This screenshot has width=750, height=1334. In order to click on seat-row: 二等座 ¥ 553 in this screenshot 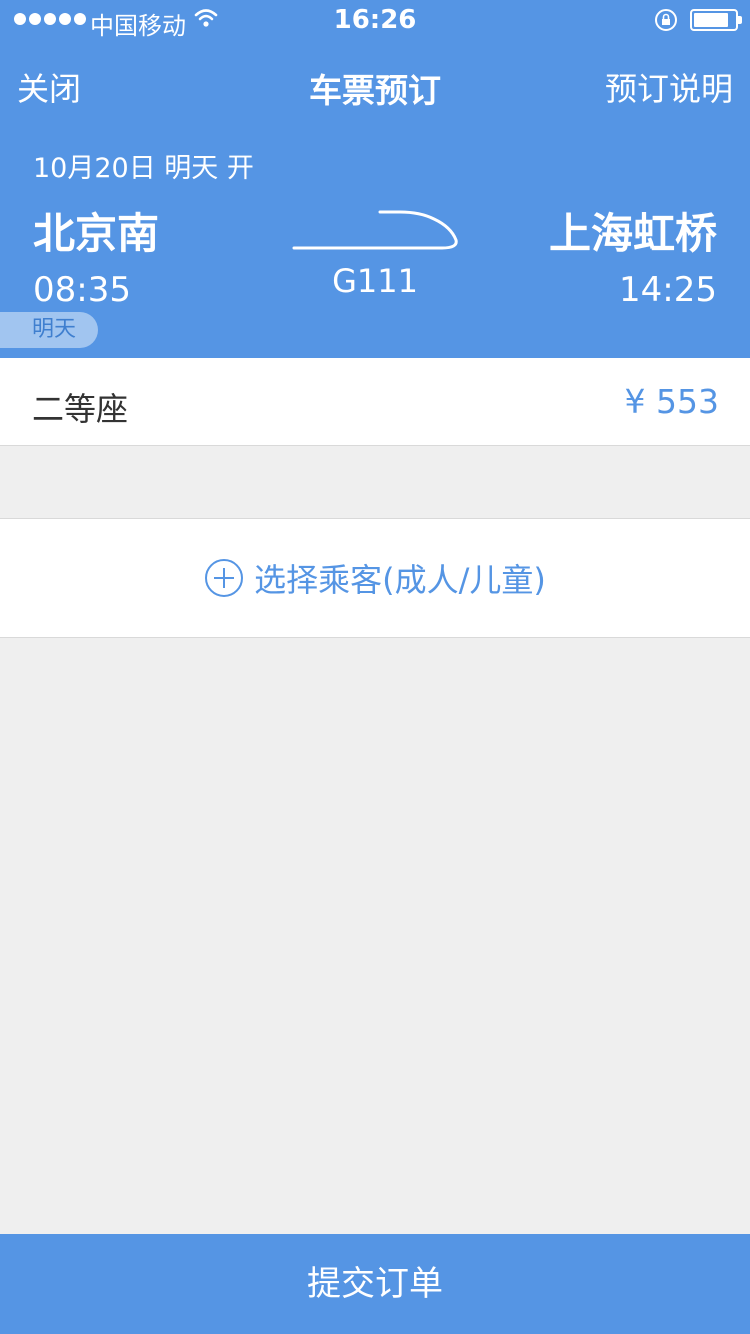, I will do `click(375, 402)`.